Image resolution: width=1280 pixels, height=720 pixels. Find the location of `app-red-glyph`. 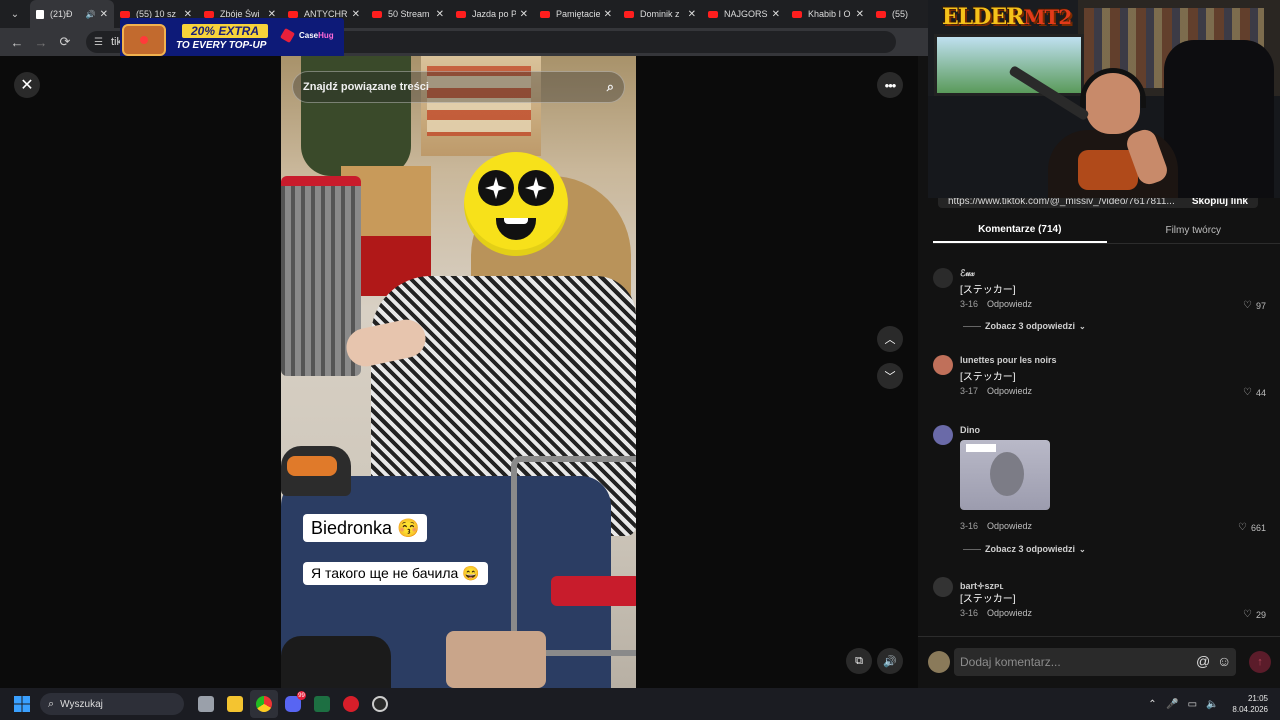

app-red-glyph is located at coordinates (351, 704).